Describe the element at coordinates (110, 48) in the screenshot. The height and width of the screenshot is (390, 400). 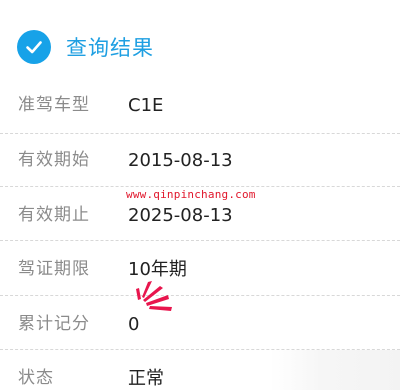
I see `page-title: 查询结果` at that location.